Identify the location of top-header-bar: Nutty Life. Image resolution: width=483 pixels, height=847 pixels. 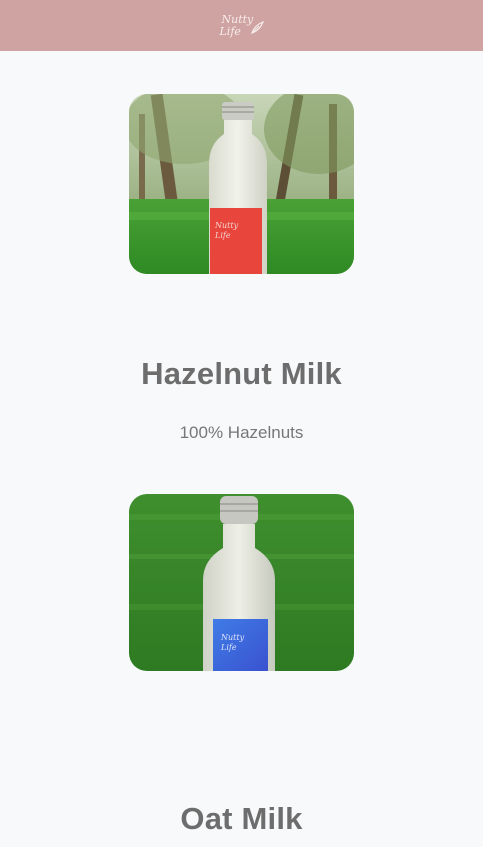
(241, 25).